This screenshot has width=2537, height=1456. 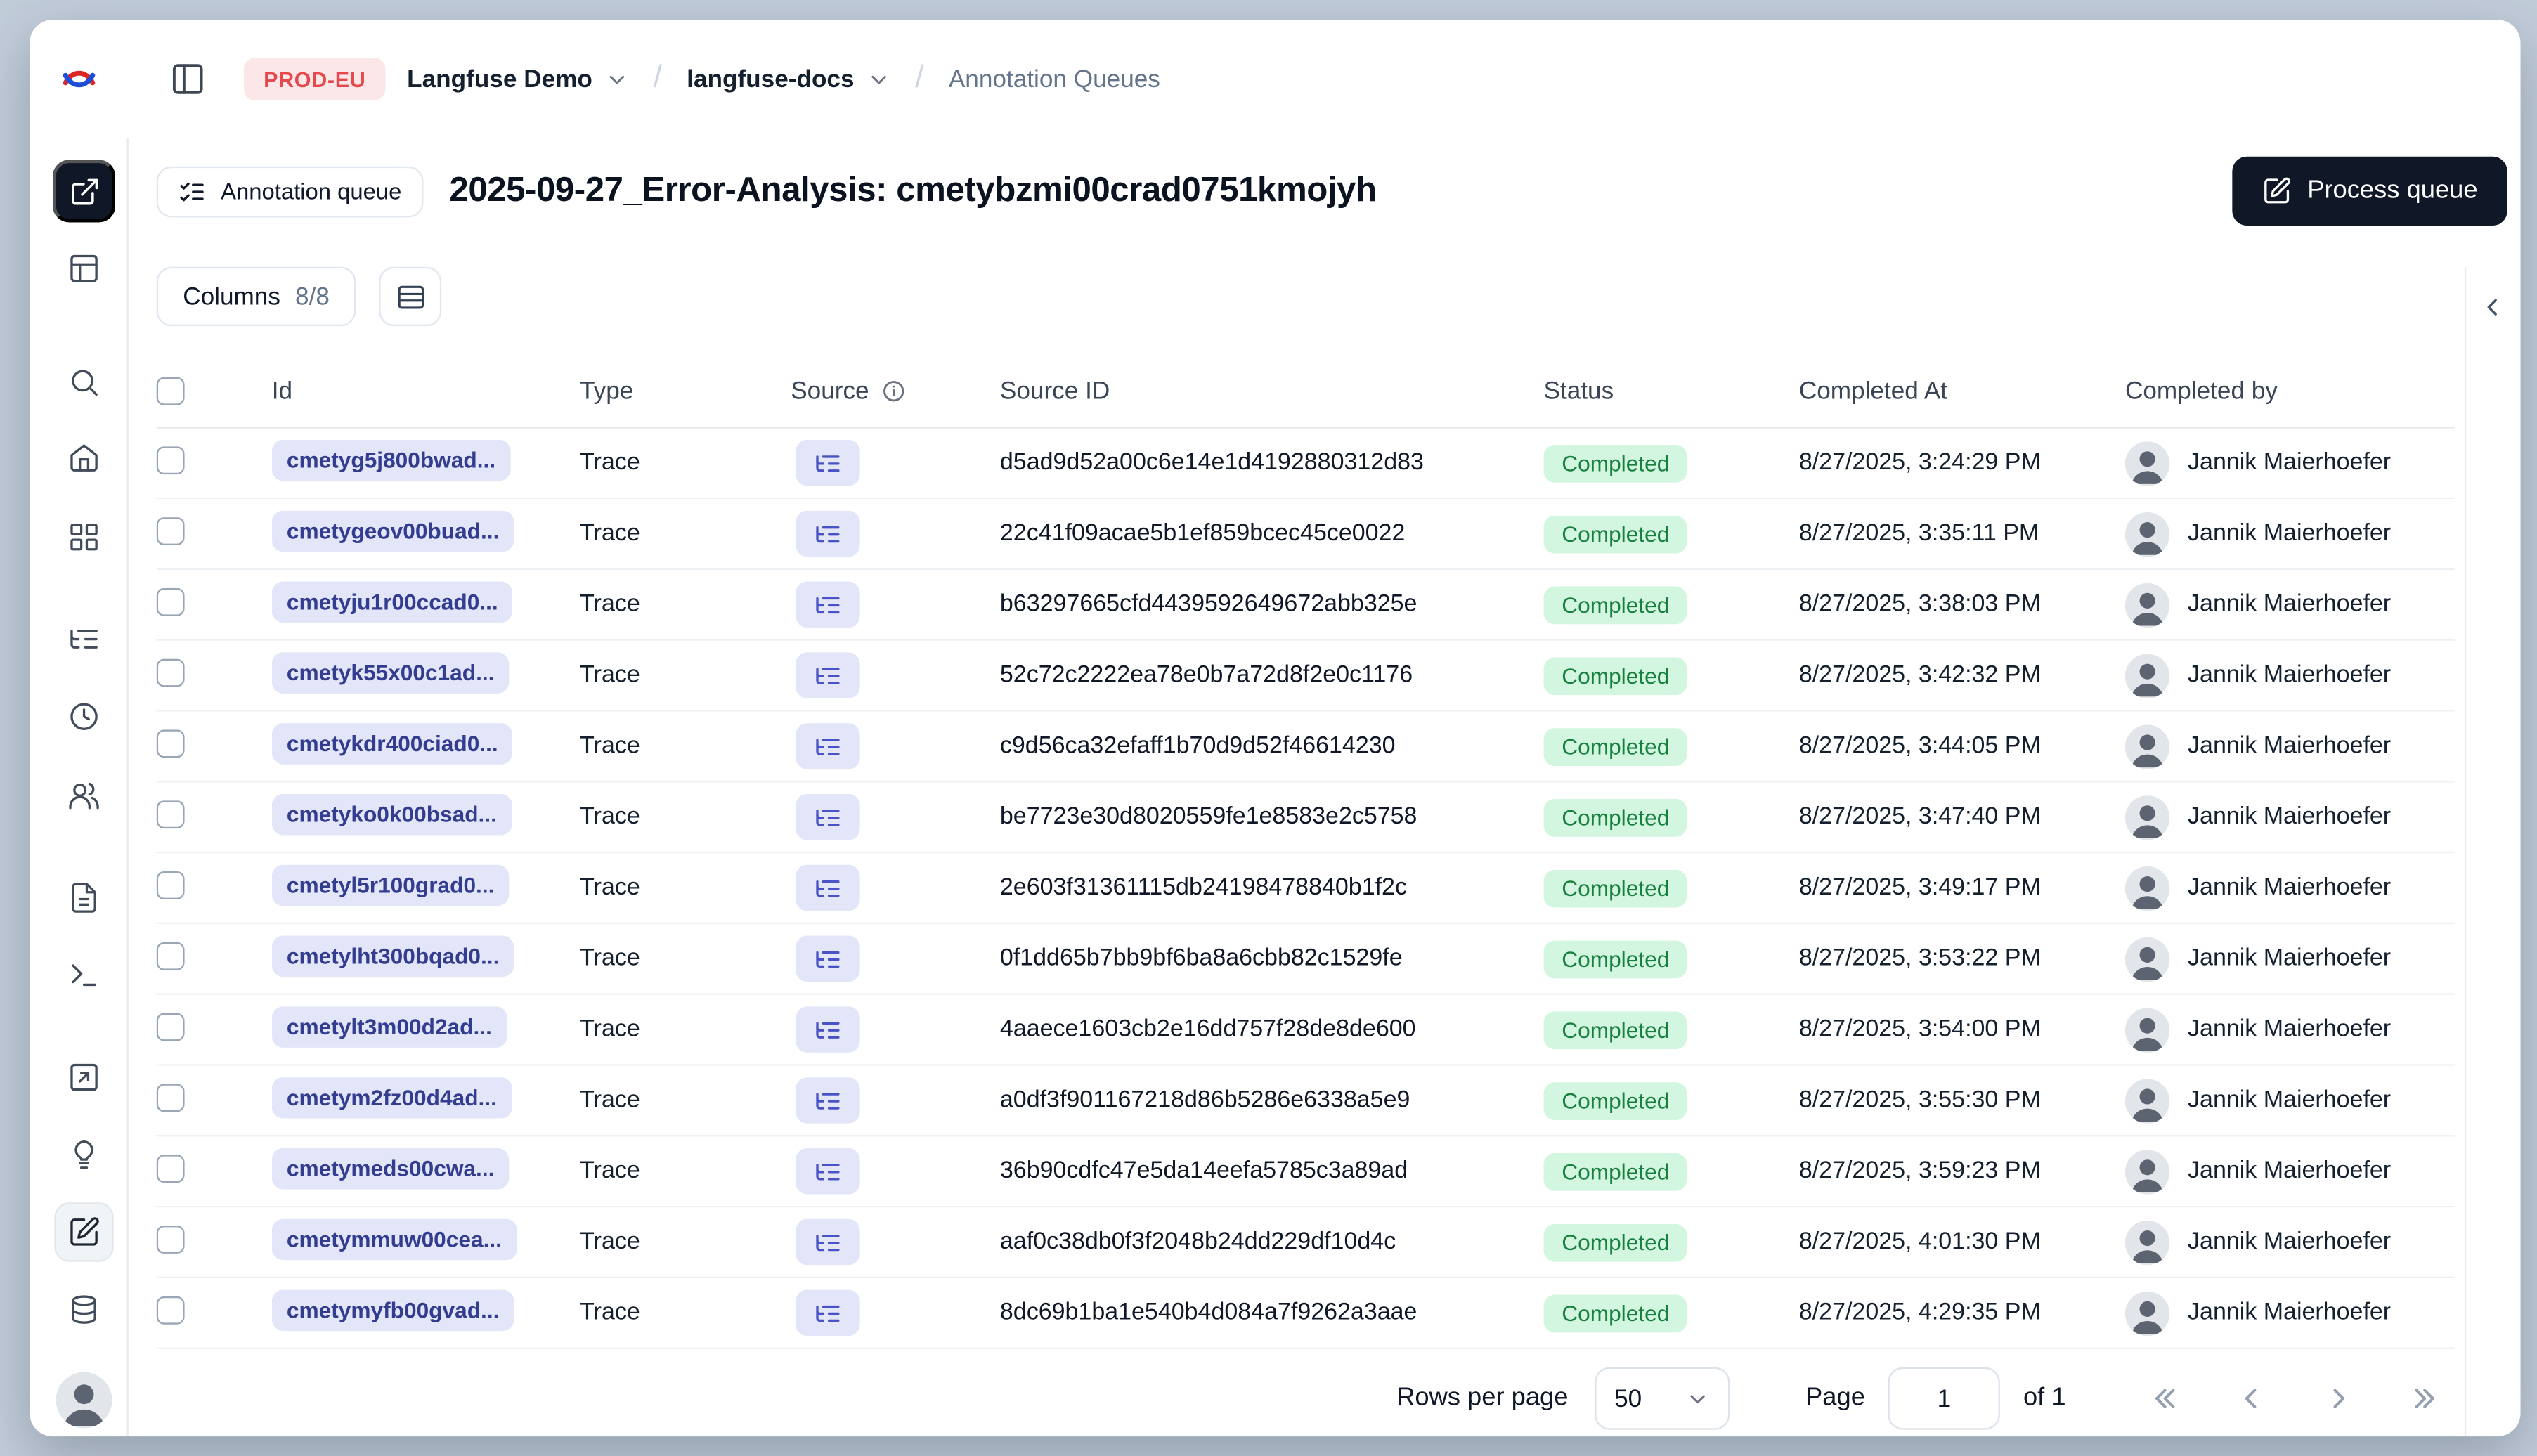 I want to click on sidebar-item-search, so click(x=84, y=383).